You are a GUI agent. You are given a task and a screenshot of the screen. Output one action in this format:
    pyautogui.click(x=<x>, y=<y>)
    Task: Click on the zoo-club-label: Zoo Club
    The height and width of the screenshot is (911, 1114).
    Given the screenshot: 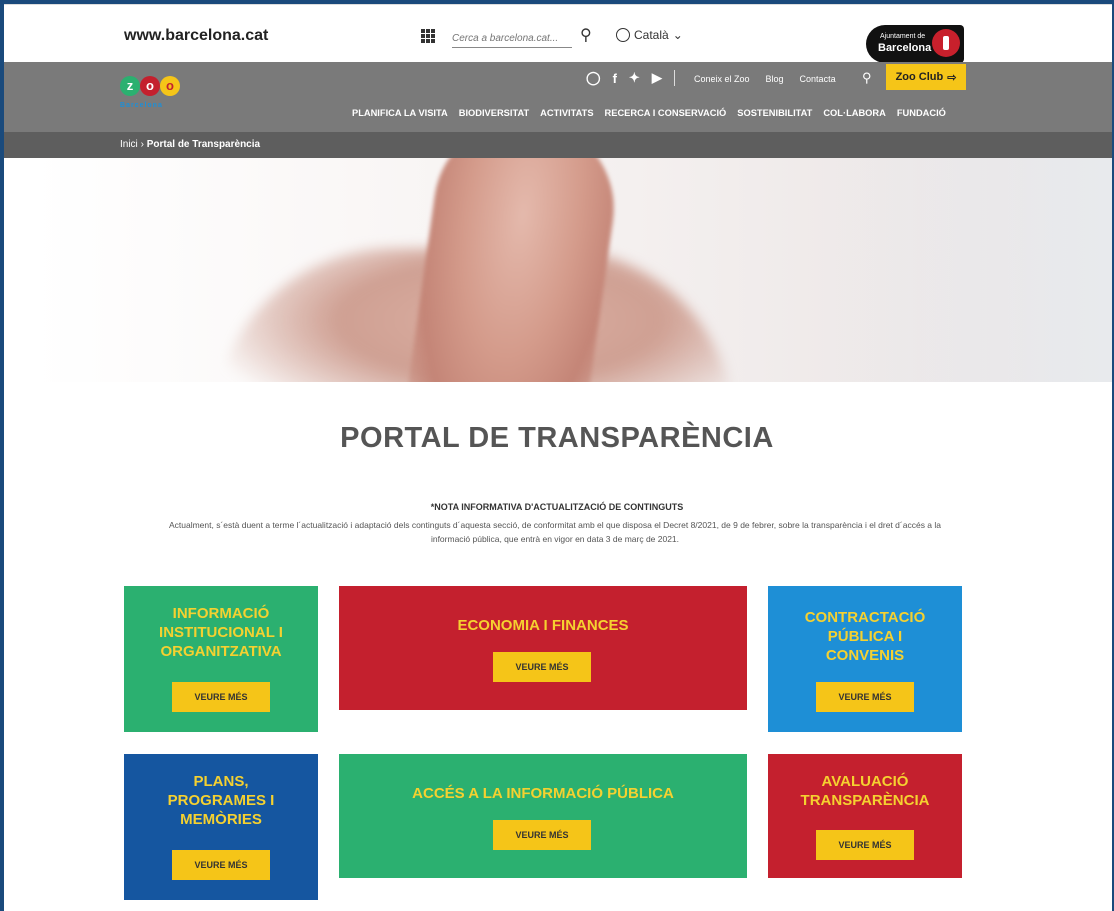 What is the action you would take?
    pyautogui.click(x=919, y=77)
    